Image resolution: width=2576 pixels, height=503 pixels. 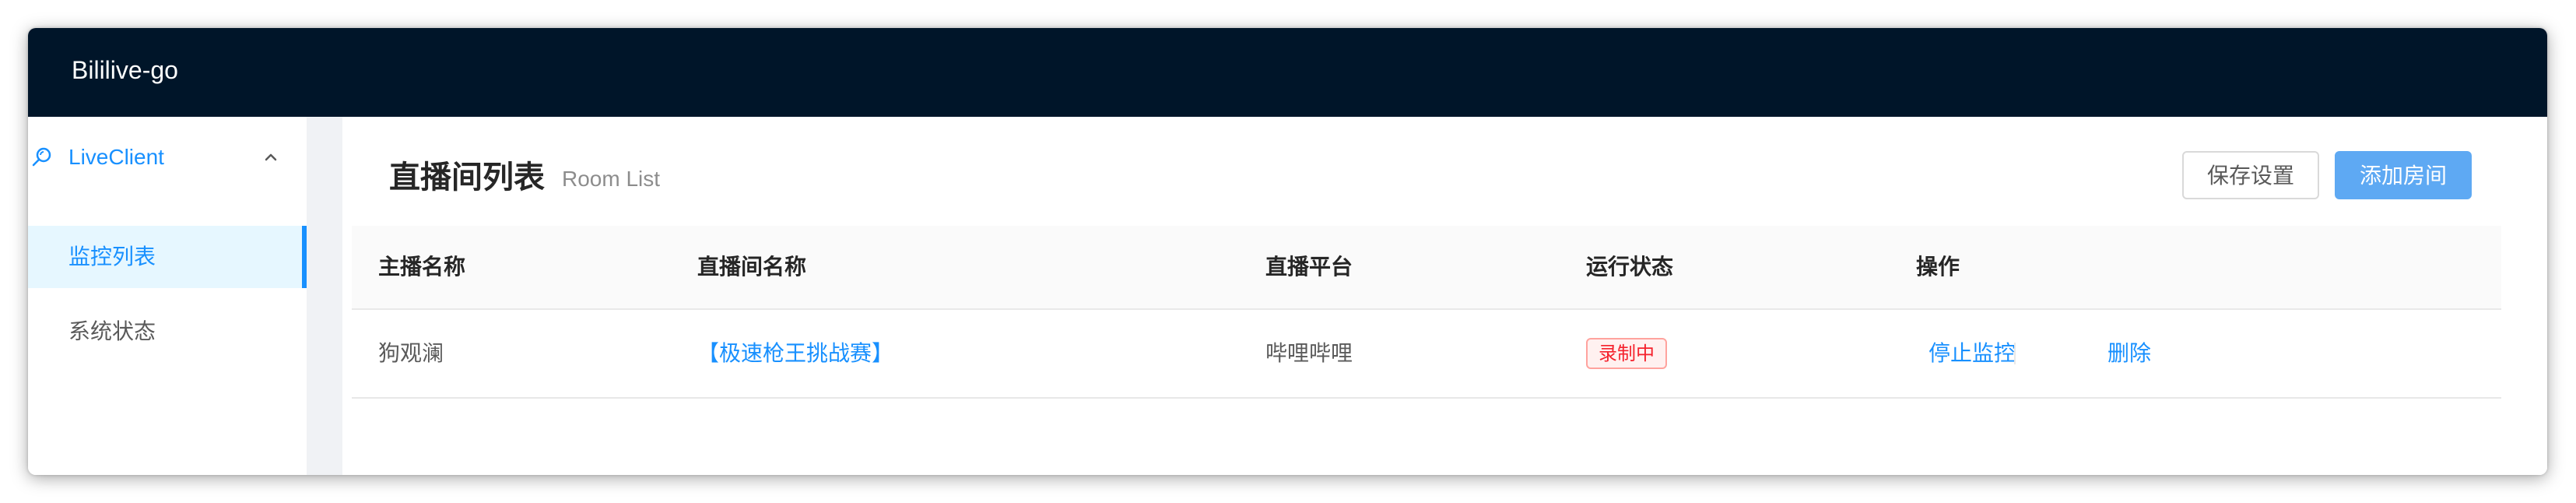 I want to click on page-subtitle: Room List, so click(x=612, y=179).